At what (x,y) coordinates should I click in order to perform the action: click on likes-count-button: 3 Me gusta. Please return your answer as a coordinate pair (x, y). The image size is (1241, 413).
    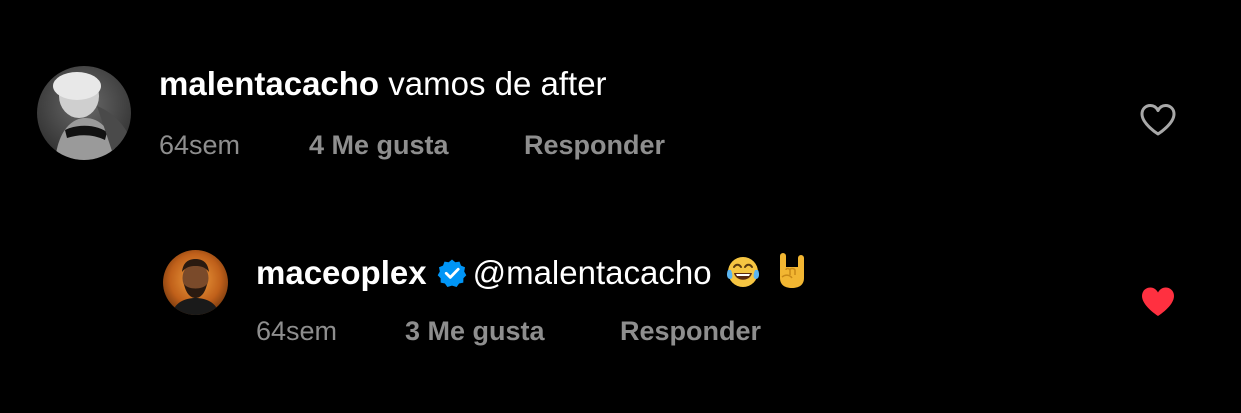
    Looking at the image, I should click on (512, 331).